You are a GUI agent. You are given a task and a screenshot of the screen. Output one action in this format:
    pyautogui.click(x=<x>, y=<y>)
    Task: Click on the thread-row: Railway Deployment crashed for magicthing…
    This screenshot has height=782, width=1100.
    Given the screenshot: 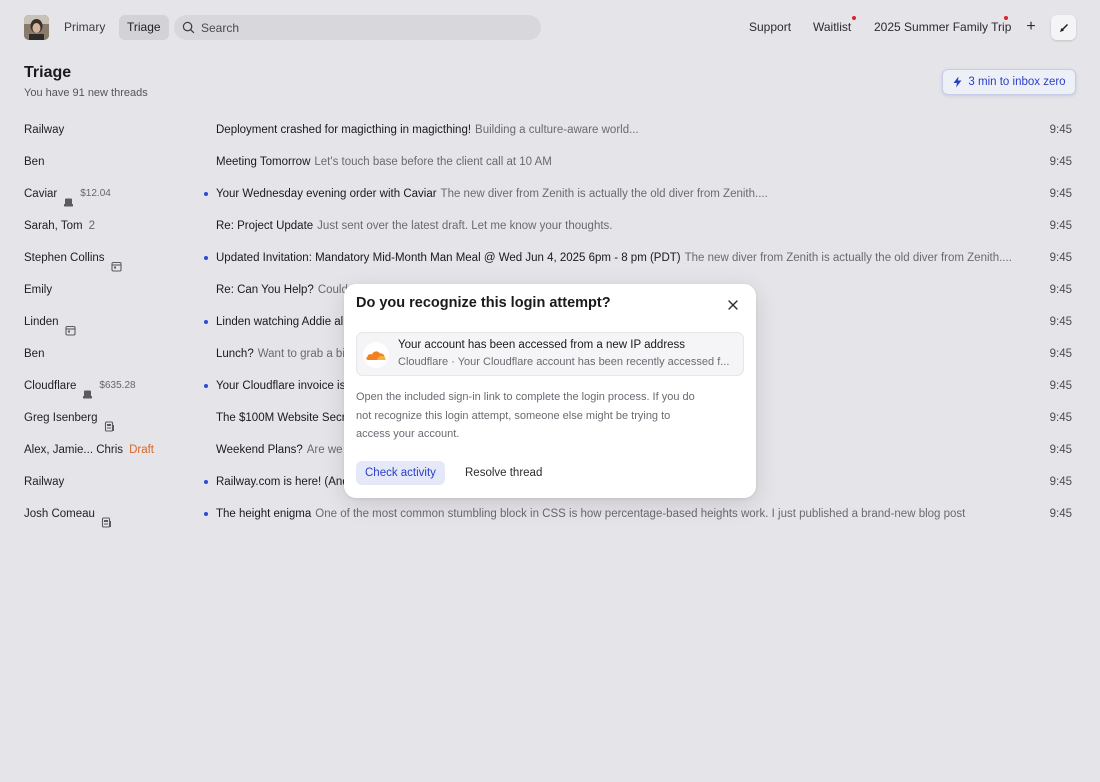 What is the action you would take?
    pyautogui.click(x=550, y=130)
    